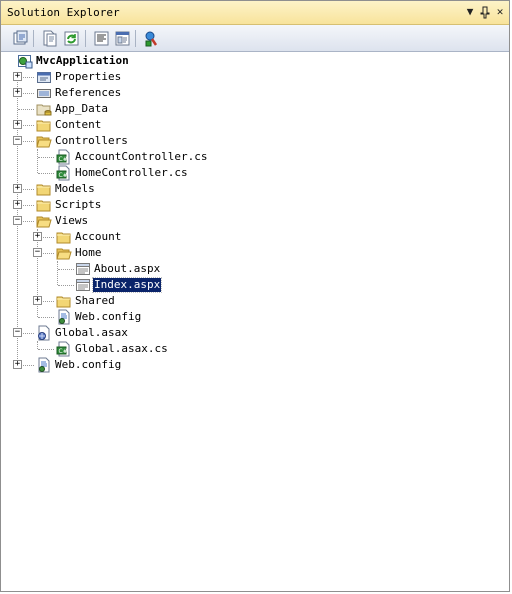  I want to click on tree-item-web-config: + Web.config, so click(211, 365).